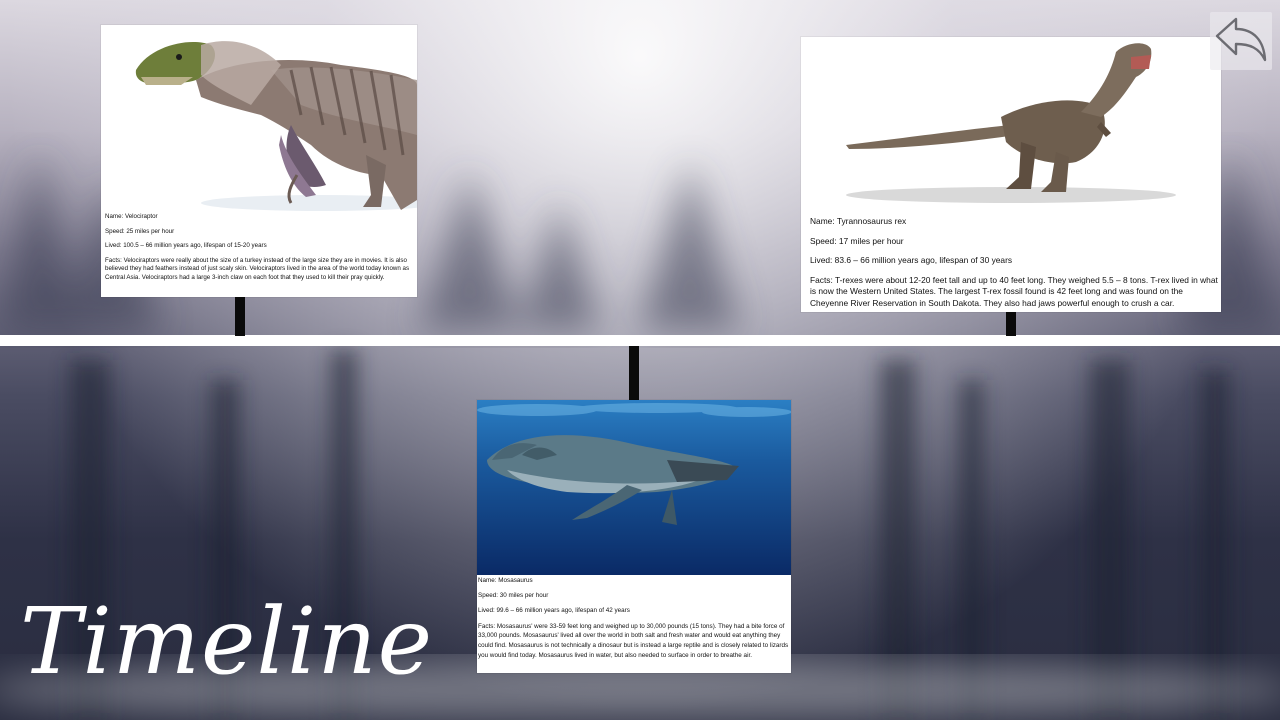  Describe the element at coordinates (513, 596) in the screenshot. I see `mosasaurus-speed: Speed: 30 miles per hour` at that location.